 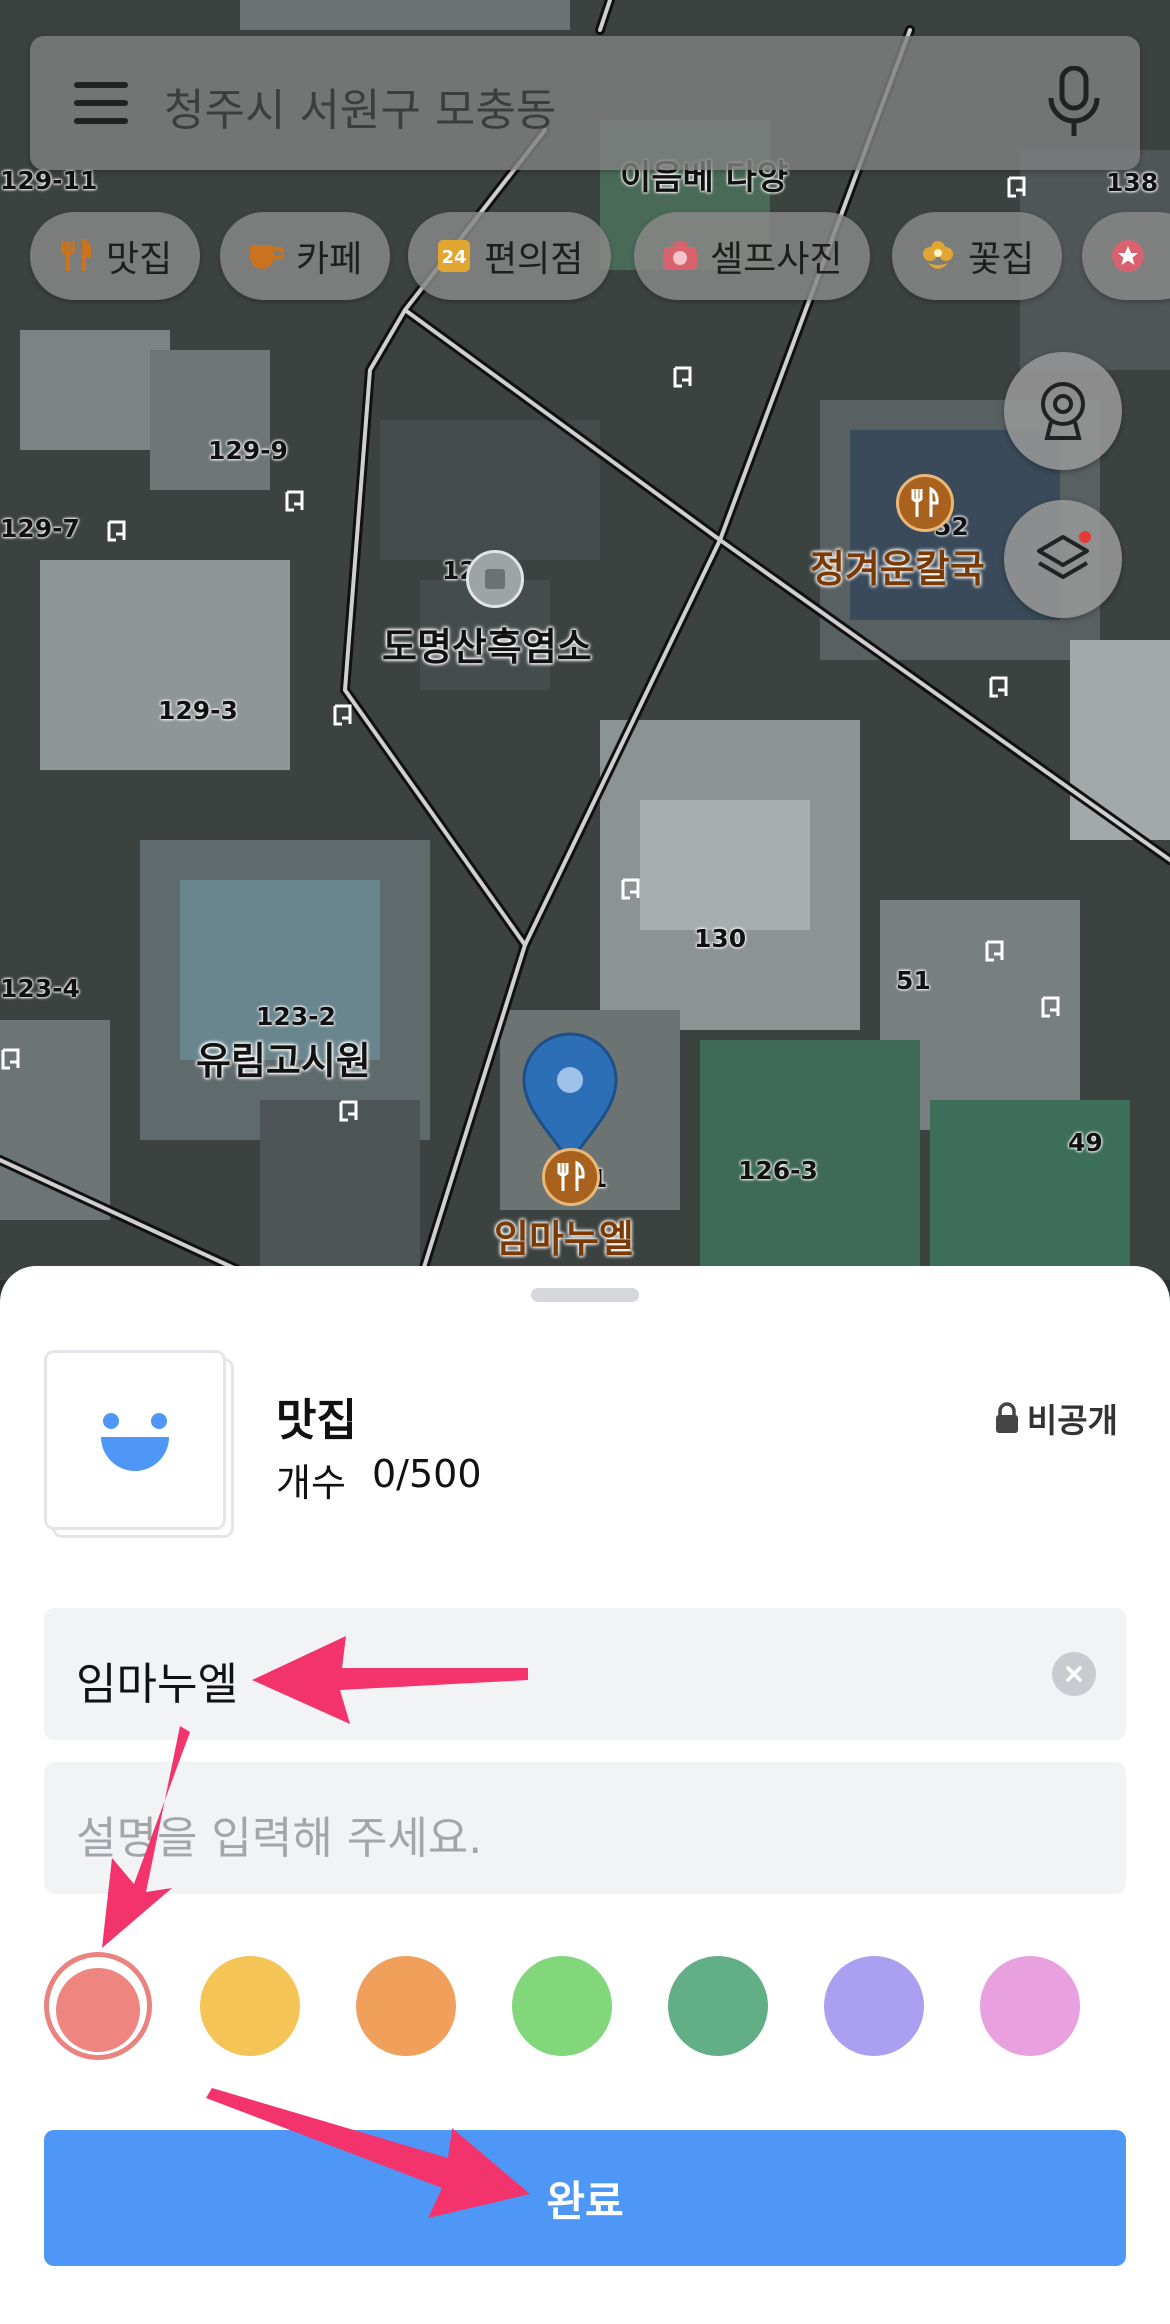 What do you see at coordinates (157, 1684) in the screenshot?
I see `name-value: 임마누엘` at bounding box center [157, 1684].